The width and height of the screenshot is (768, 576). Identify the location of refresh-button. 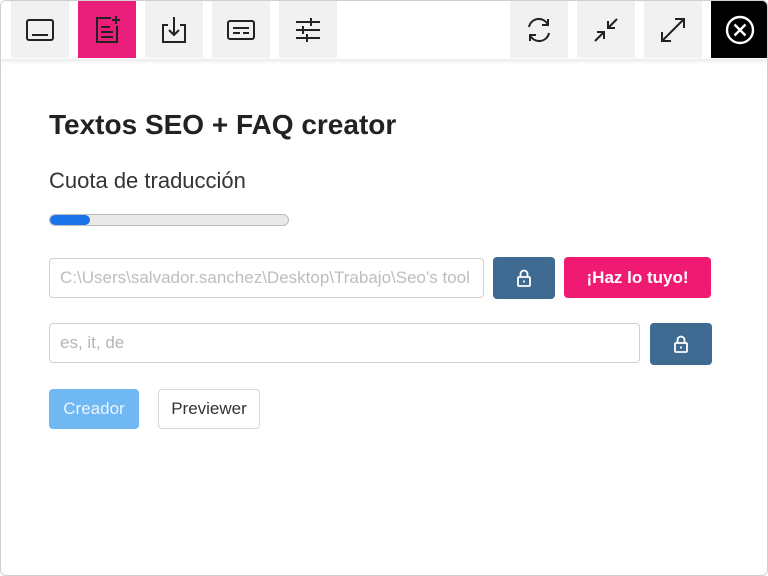
(539, 29).